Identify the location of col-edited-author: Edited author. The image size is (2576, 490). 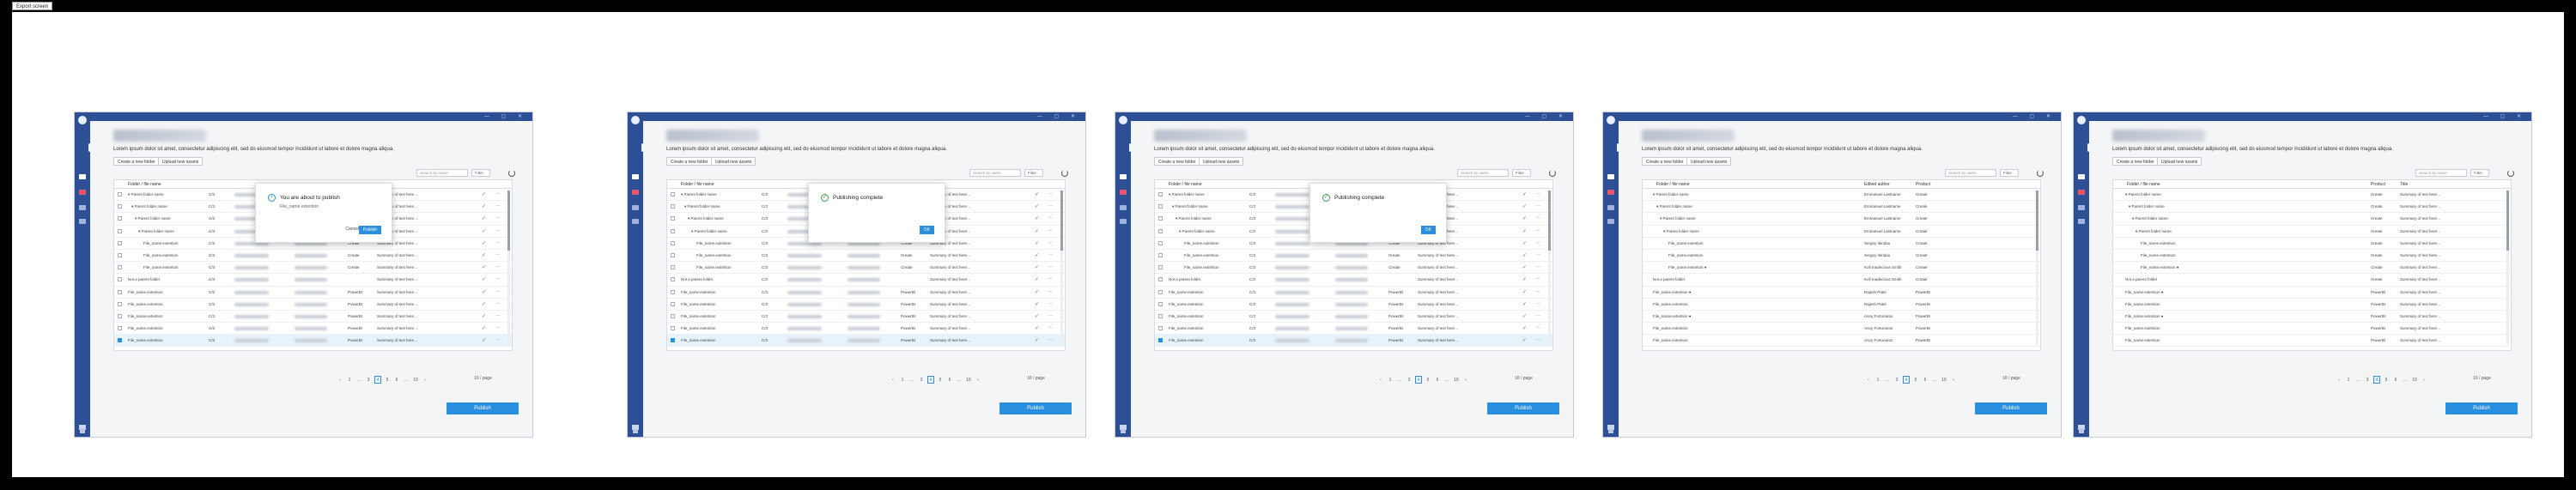
(1877, 184).